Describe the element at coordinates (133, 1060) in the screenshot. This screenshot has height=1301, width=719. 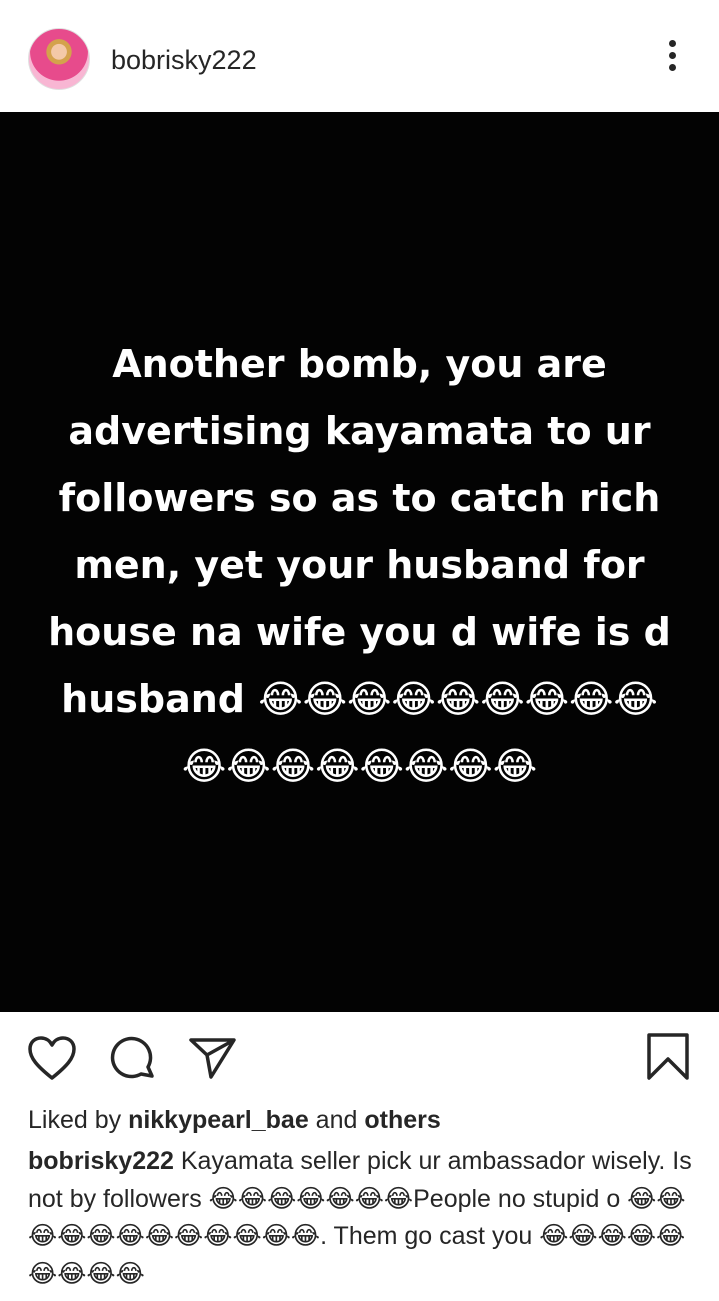
I see `comment-icon` at that location.